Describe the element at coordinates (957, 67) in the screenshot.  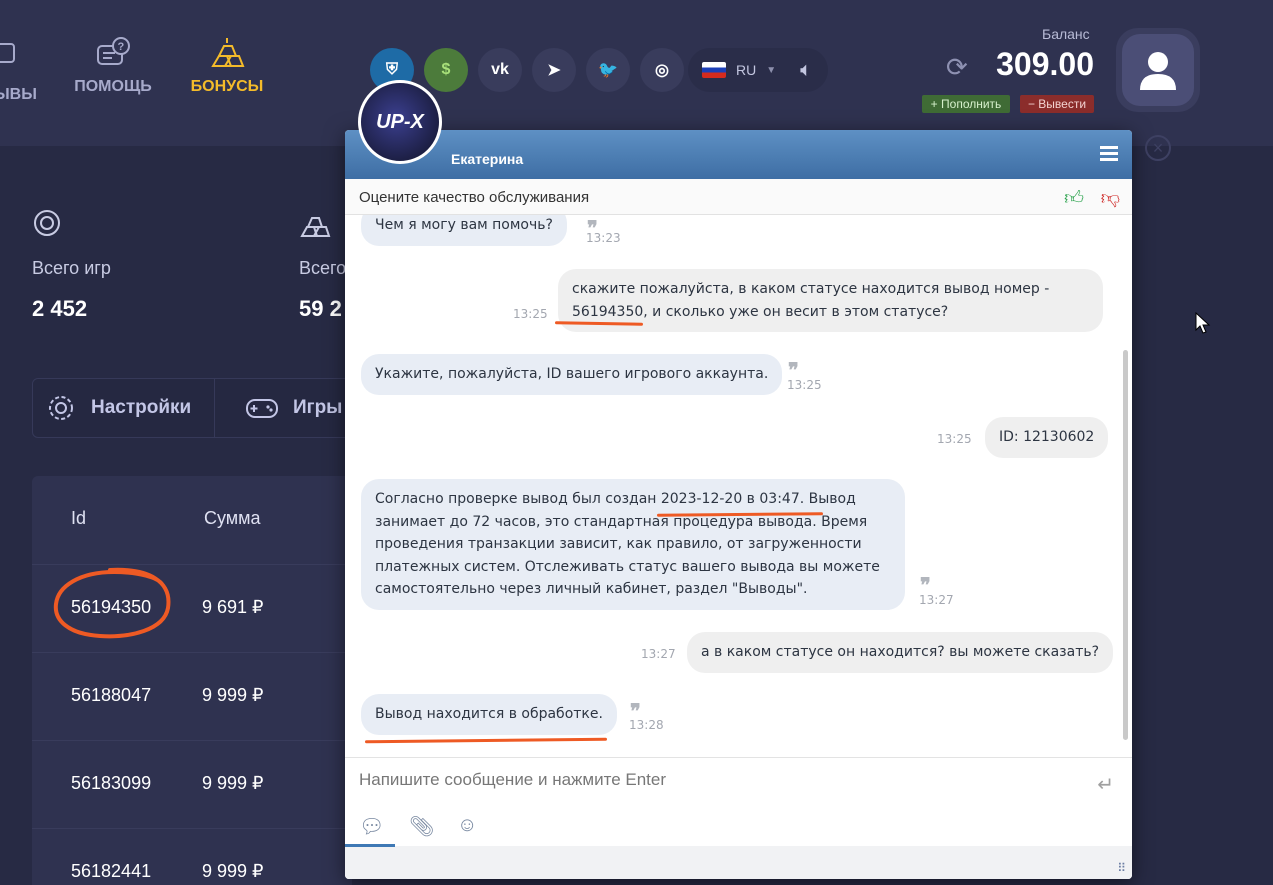
I see `refresh-icon: ⟳` at that location.